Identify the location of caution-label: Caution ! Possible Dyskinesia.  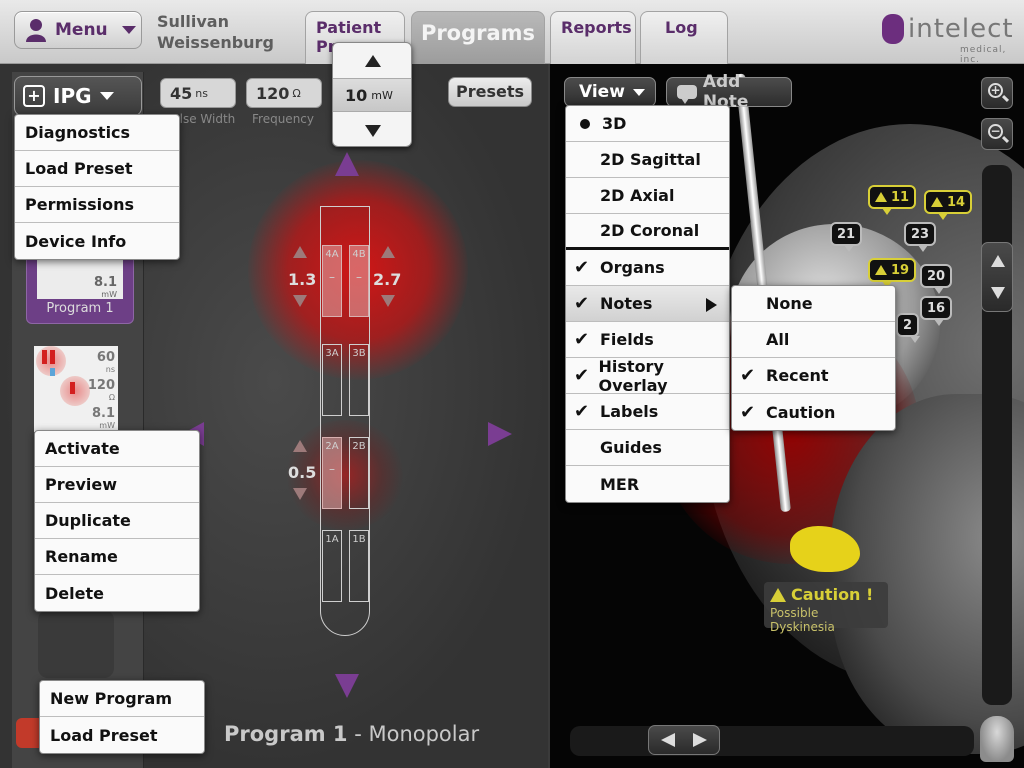
(826, 608).